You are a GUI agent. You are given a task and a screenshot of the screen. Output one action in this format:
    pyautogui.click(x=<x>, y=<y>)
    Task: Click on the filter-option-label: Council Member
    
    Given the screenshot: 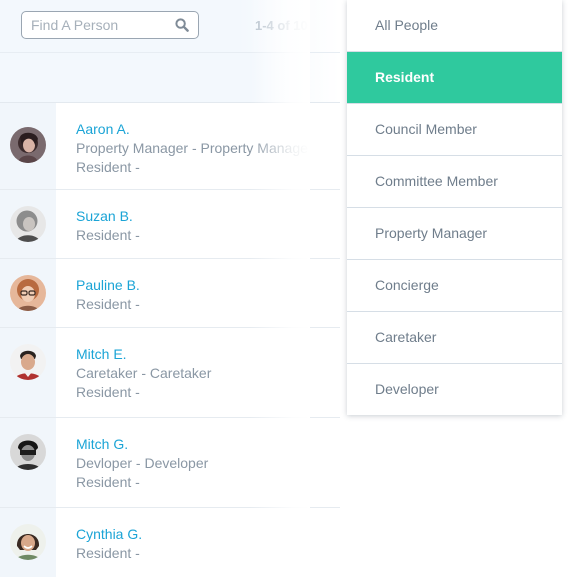 What is the action you would take?
    pyautogui.click(x=426, y=129)
    